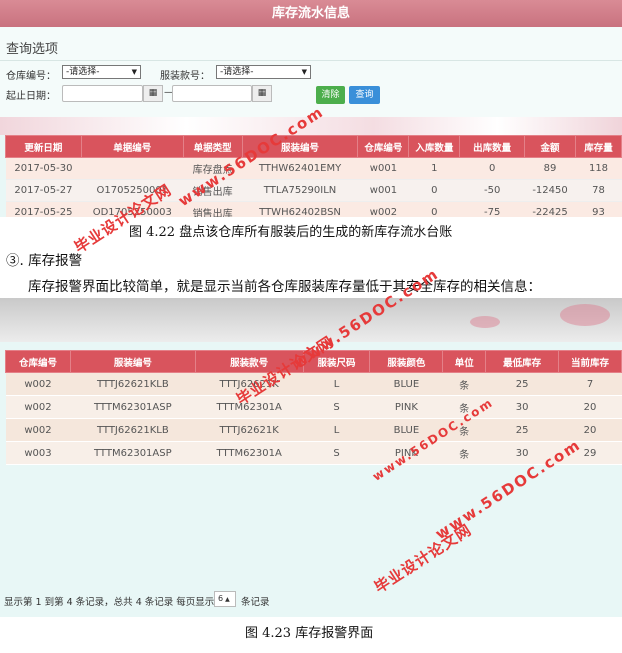  Describe the element at coordinates (464, 361) in the screenshot. I see `col-unit: 单位` at that location.